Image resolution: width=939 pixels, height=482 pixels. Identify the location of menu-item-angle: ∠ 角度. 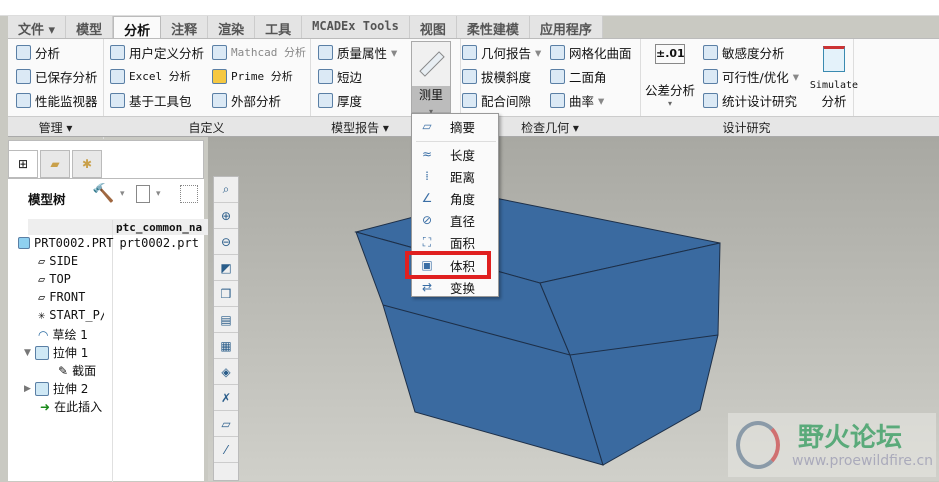
(455, 198).